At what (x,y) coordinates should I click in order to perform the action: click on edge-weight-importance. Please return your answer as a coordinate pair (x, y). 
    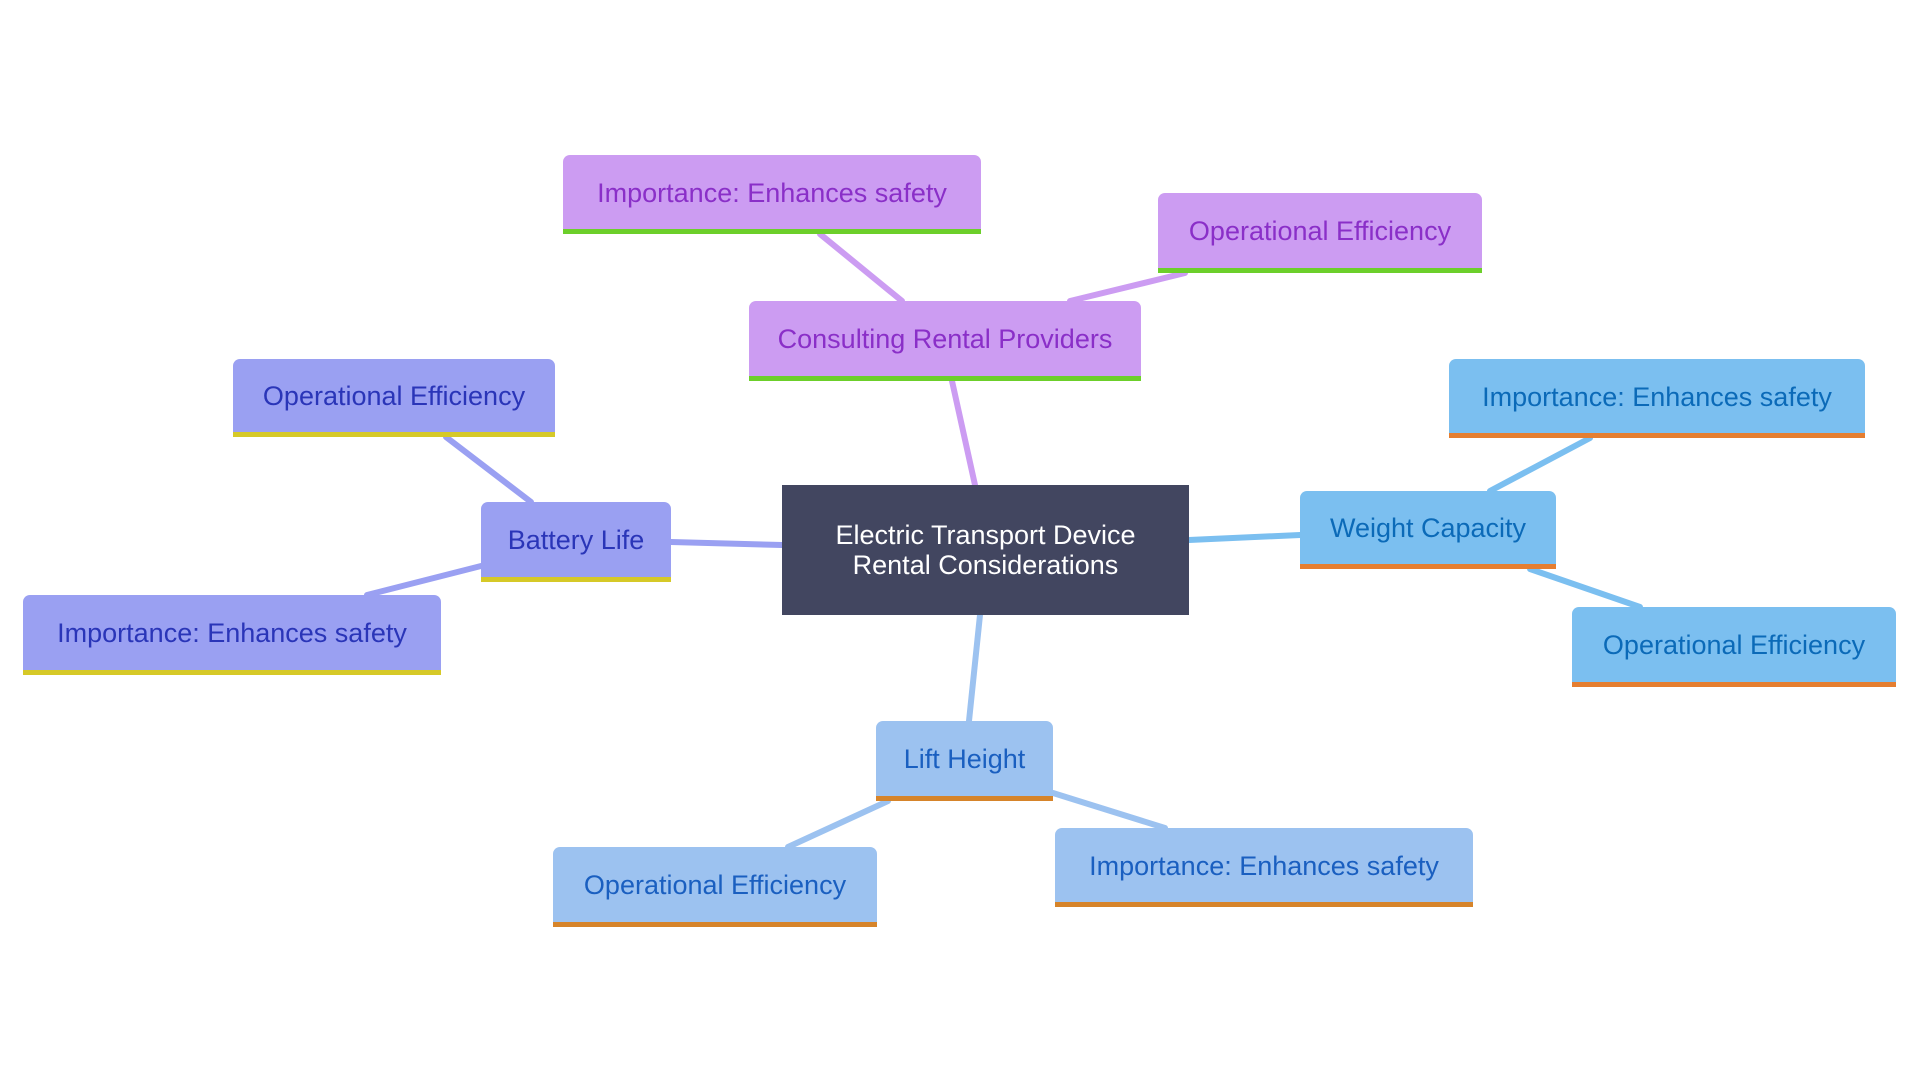
    Looking at the image, I should click on (1540, 464).